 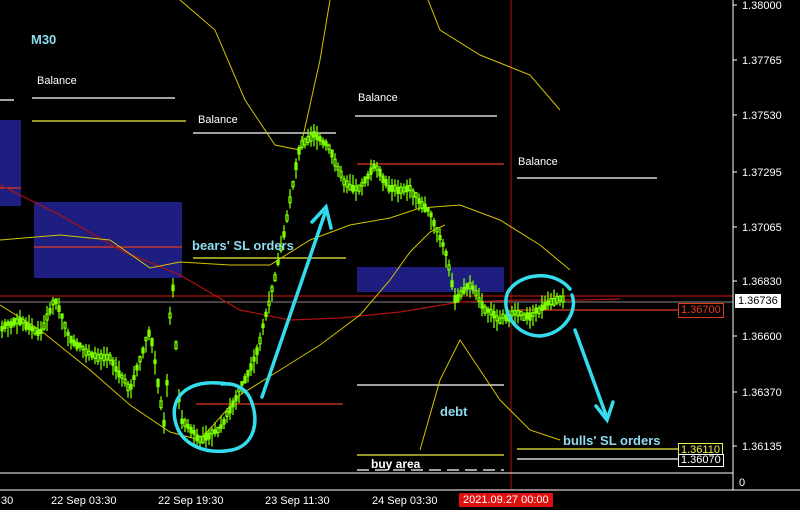 What do you see at coordinates (454, 411) in the screenshot?
I see `debt-label: debt` at bounding box center [454, 411].